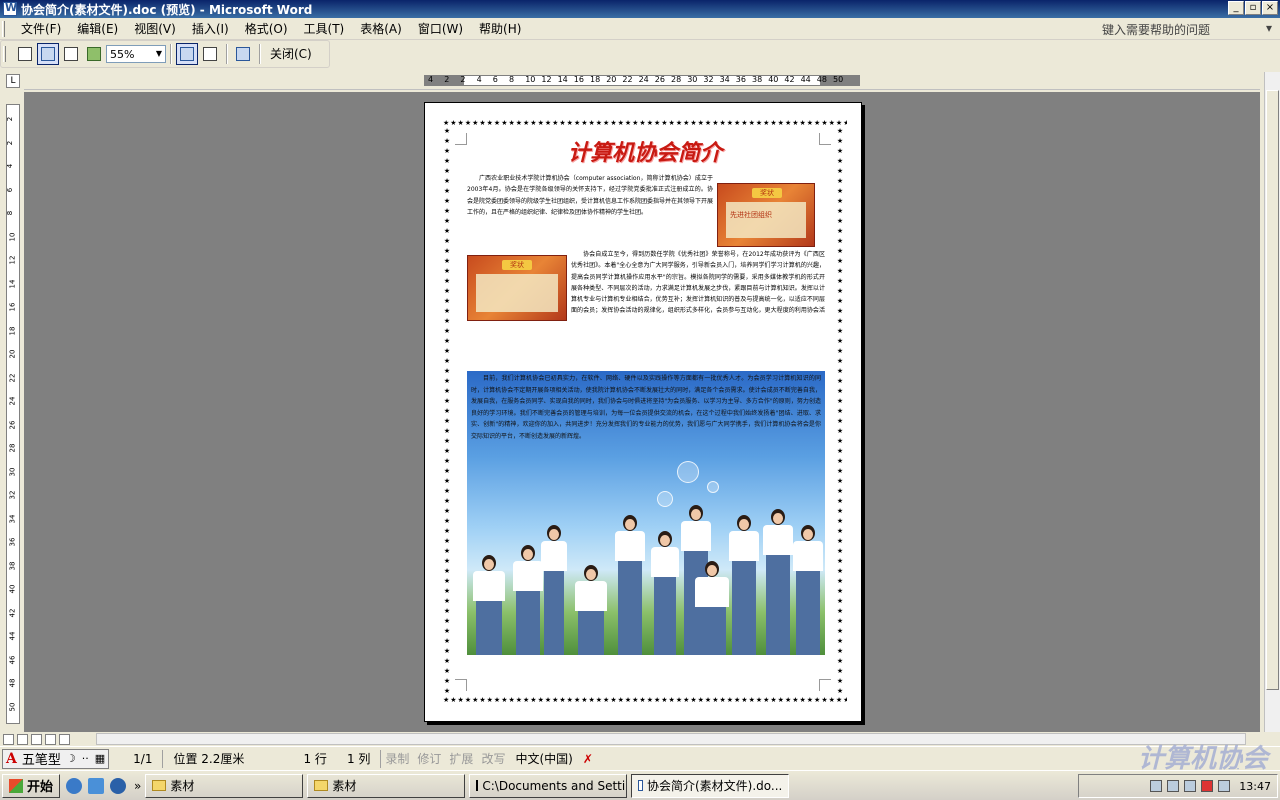  What do you see at coordinates (36, 739) in the screenshot?
I see `print-view-button` at bounding box center [36, 739].